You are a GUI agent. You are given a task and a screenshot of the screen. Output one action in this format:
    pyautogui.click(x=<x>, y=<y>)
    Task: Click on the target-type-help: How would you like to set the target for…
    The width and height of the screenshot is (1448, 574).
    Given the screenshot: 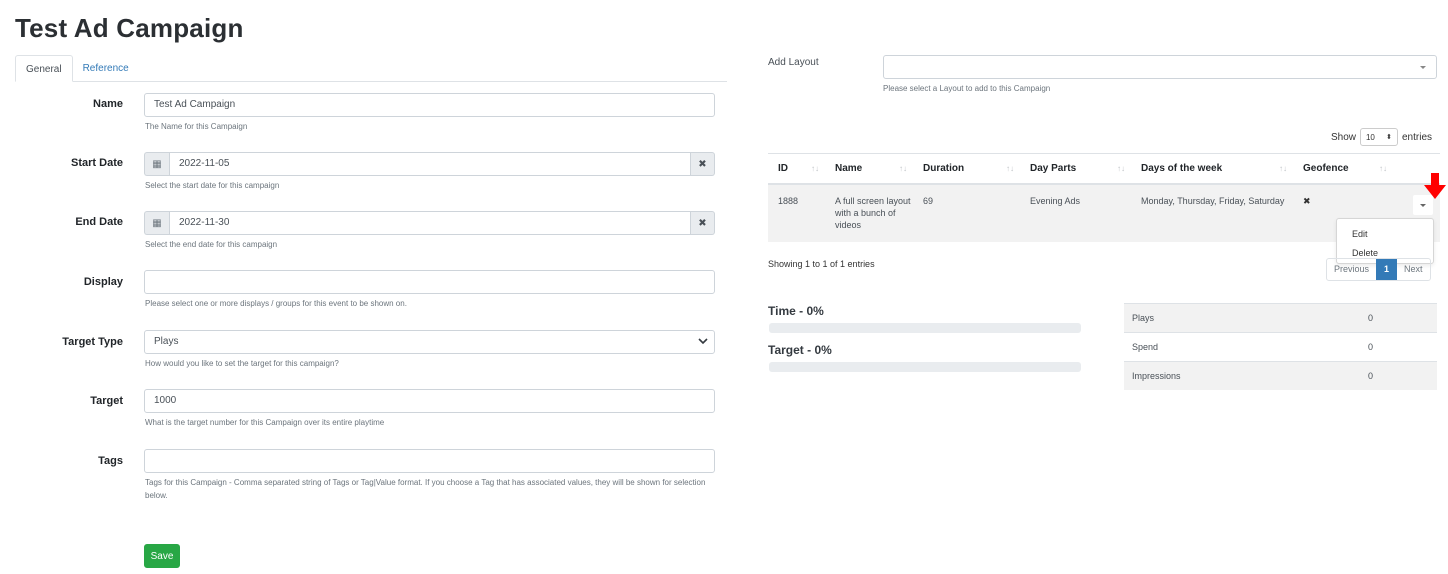 What is the action you would take?
    pyautogui.click(x=242, y=363)
    